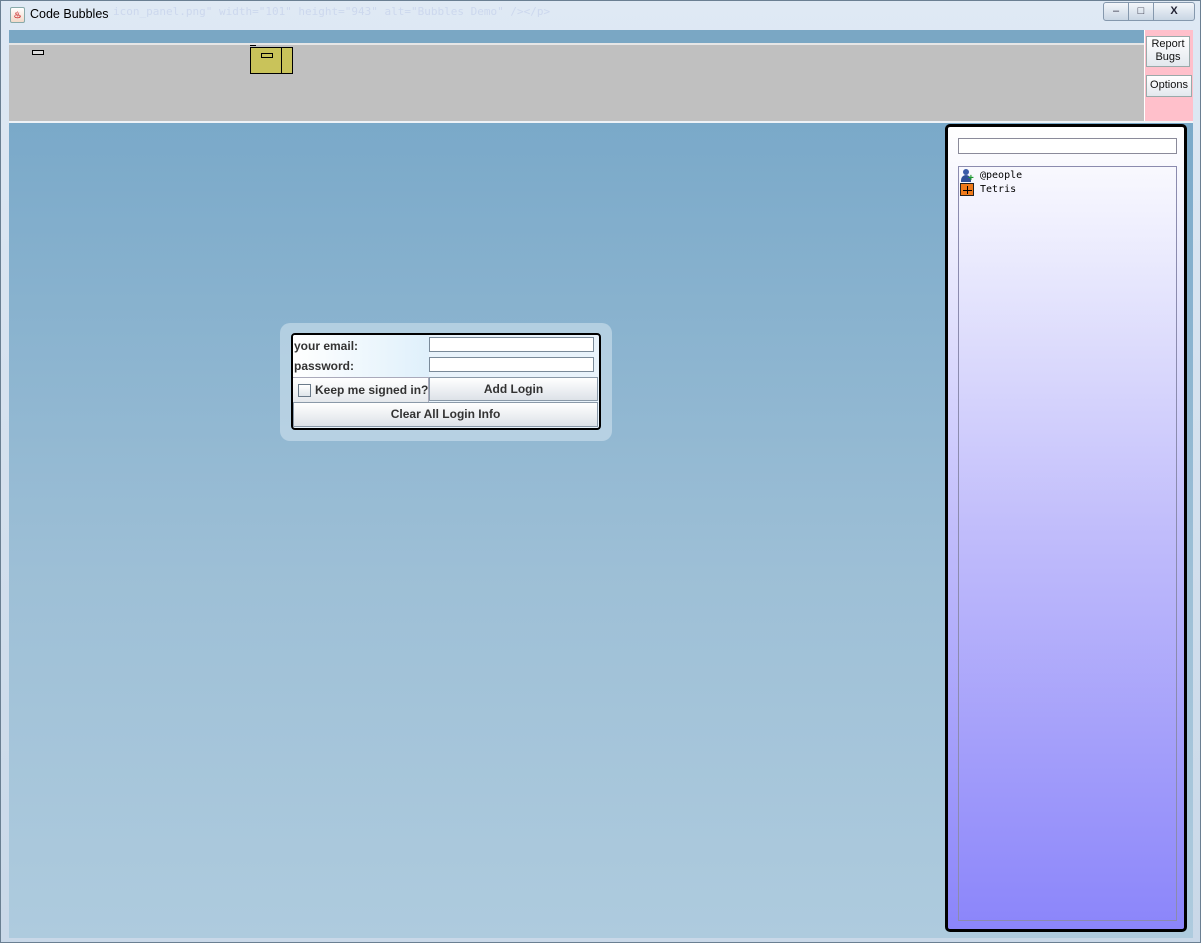 The height and width of the screenshot is (943, 1201). What do you see at coordinates (1001, 175) in the screenshot?
I see `list-item-label: @people` at bounding box center [1001, 175].